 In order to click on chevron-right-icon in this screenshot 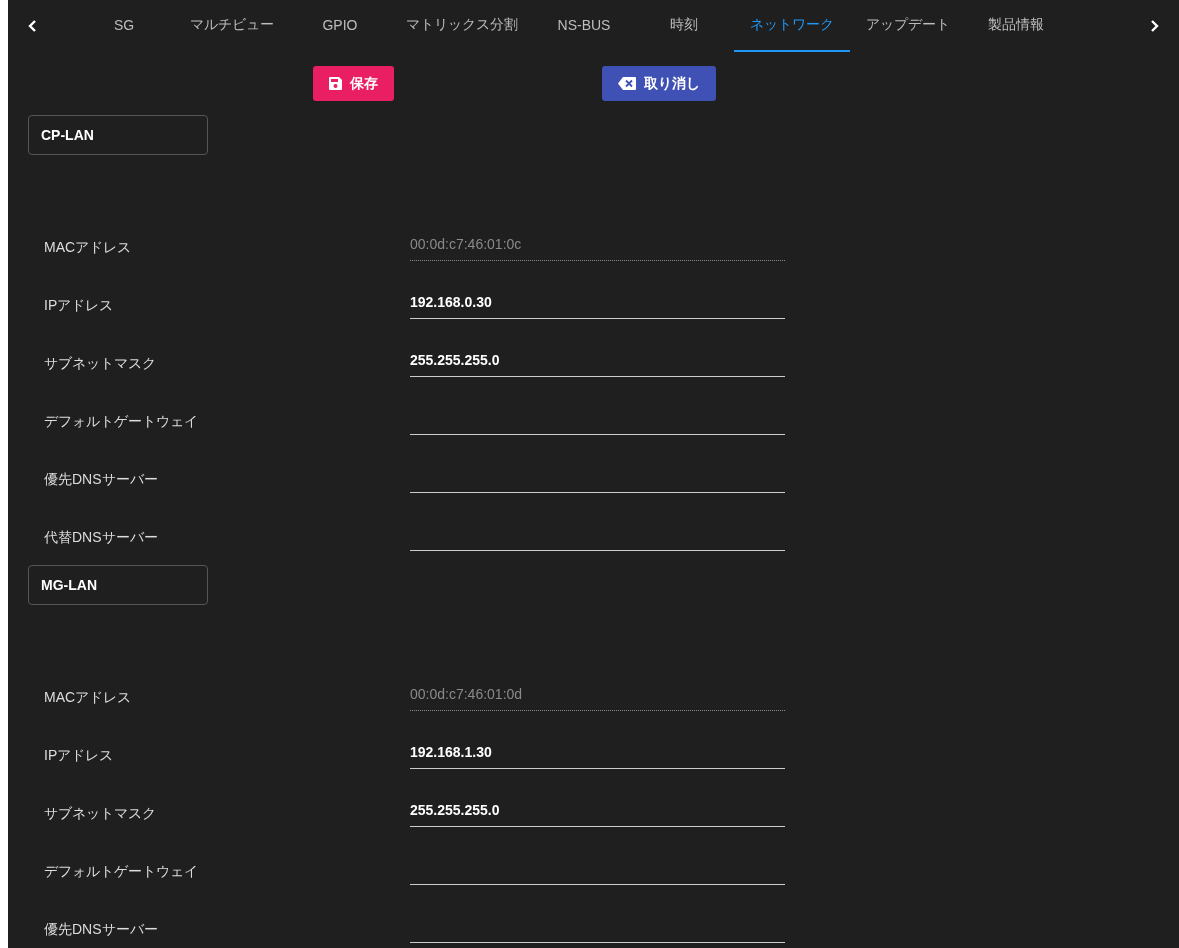, I will do `click(1155, 26)`.